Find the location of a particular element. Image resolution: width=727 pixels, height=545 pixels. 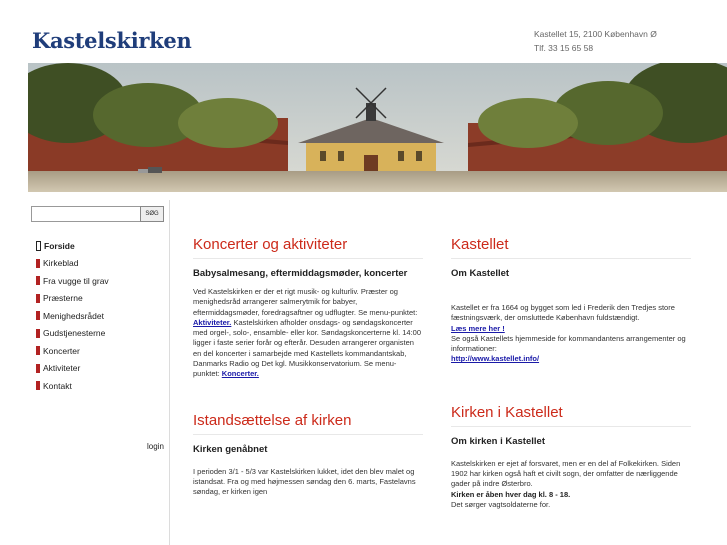

section-subtitle: Om kirken i Kastellet is located at coordinates (498, 441).